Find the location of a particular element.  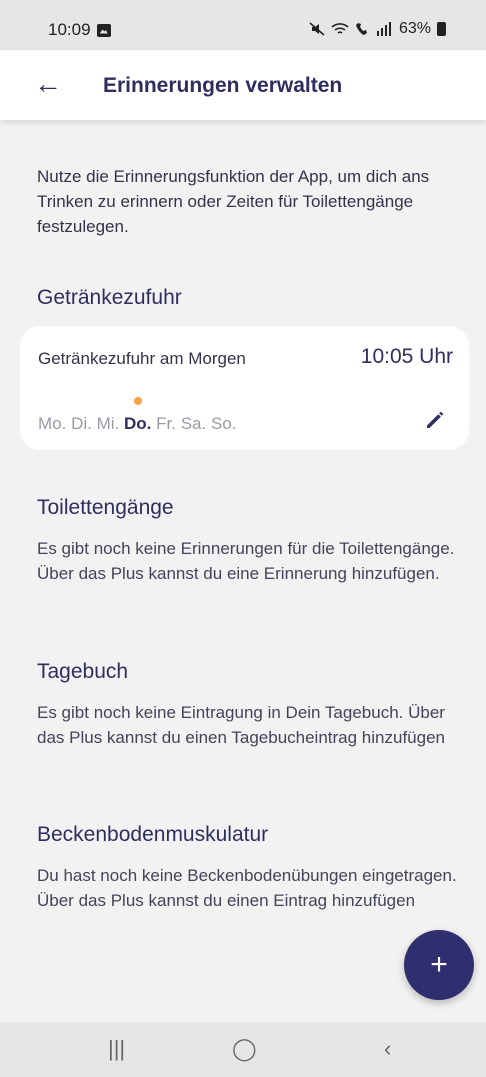

reminder-time: 10:05 Uhr is located at coordinates (406, 356).